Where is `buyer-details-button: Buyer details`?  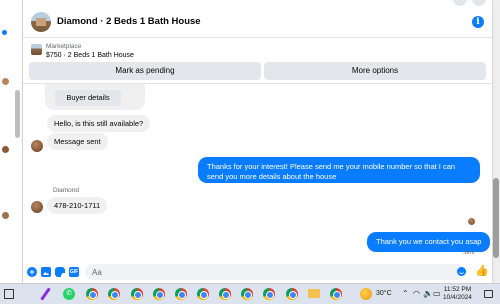
buyer-details-button: Buyer details is located at coordinates (88, 98).